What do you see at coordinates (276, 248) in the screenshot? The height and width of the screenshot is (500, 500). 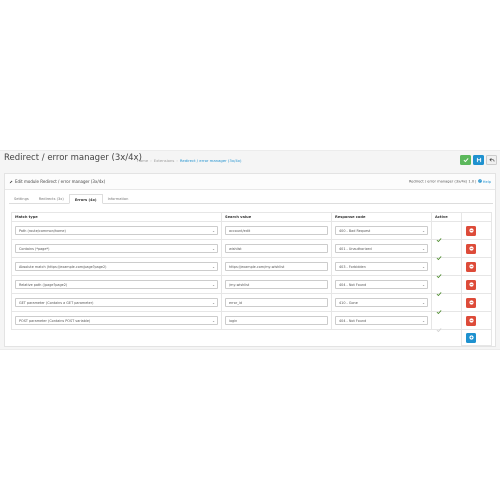 I see `search-value-input: wishlist` at bounding box center [276, 248].